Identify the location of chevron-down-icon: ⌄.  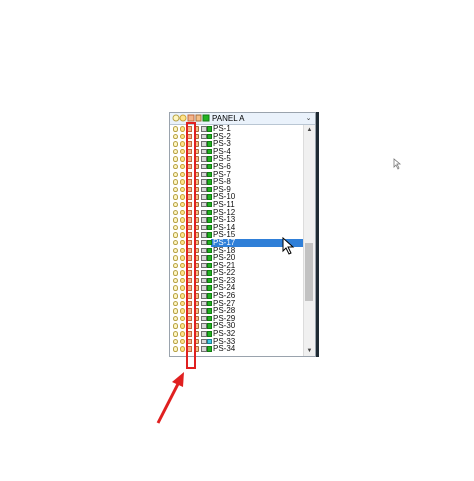
(308, 118).